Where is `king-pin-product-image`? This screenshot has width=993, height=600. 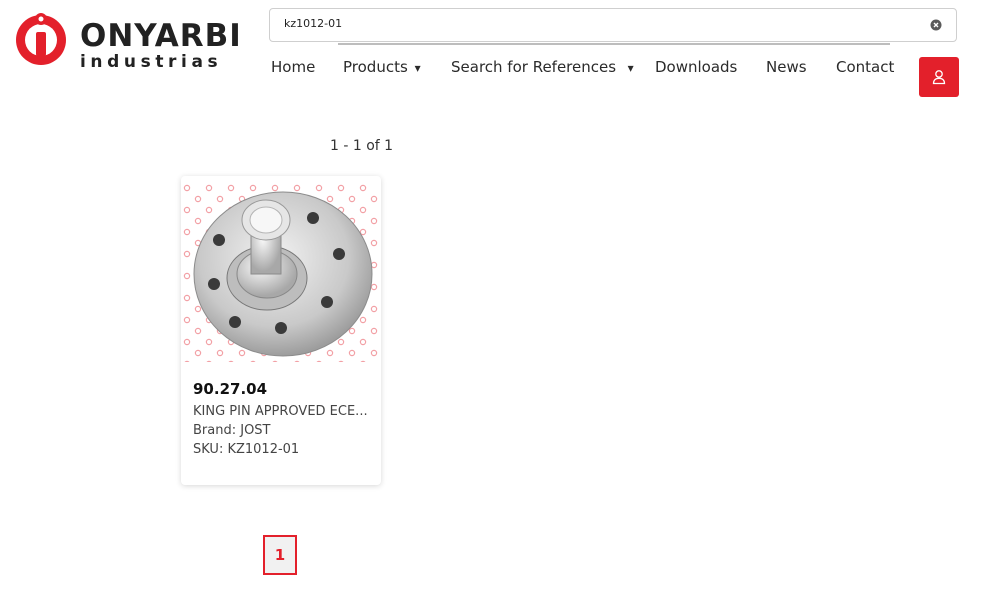
king-pin-product-image is located at coordinates (281, 272).